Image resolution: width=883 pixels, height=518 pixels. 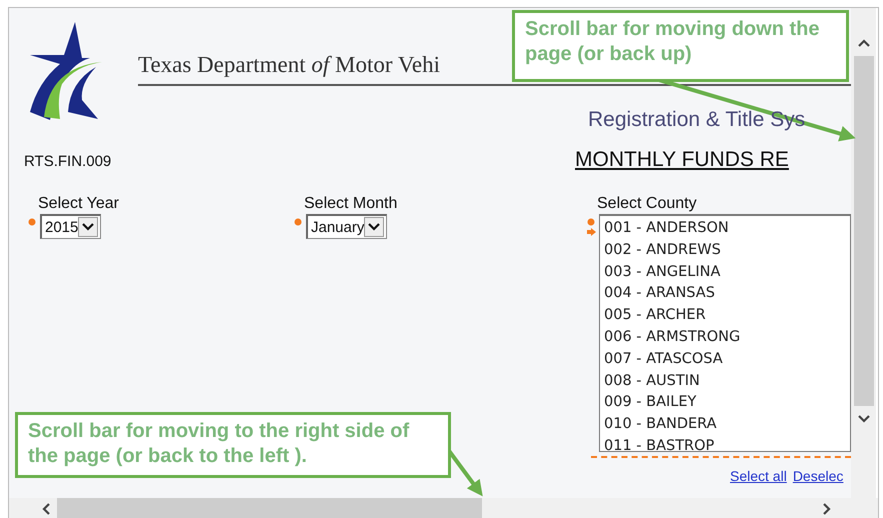 I want to click on county-option: 008 - AUSTIN, so click(x=727, y=381).